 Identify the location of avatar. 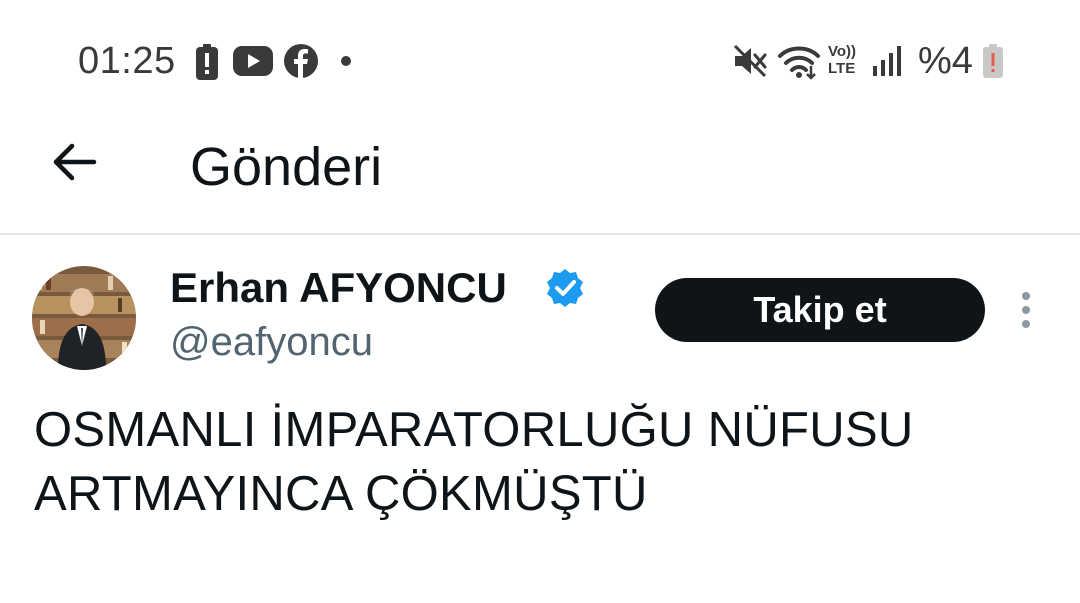
(84, 318).